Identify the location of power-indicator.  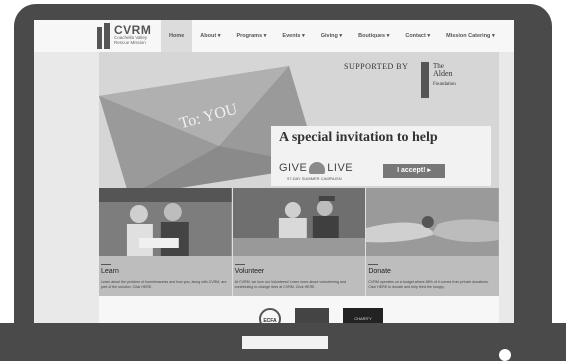
(505, 355).